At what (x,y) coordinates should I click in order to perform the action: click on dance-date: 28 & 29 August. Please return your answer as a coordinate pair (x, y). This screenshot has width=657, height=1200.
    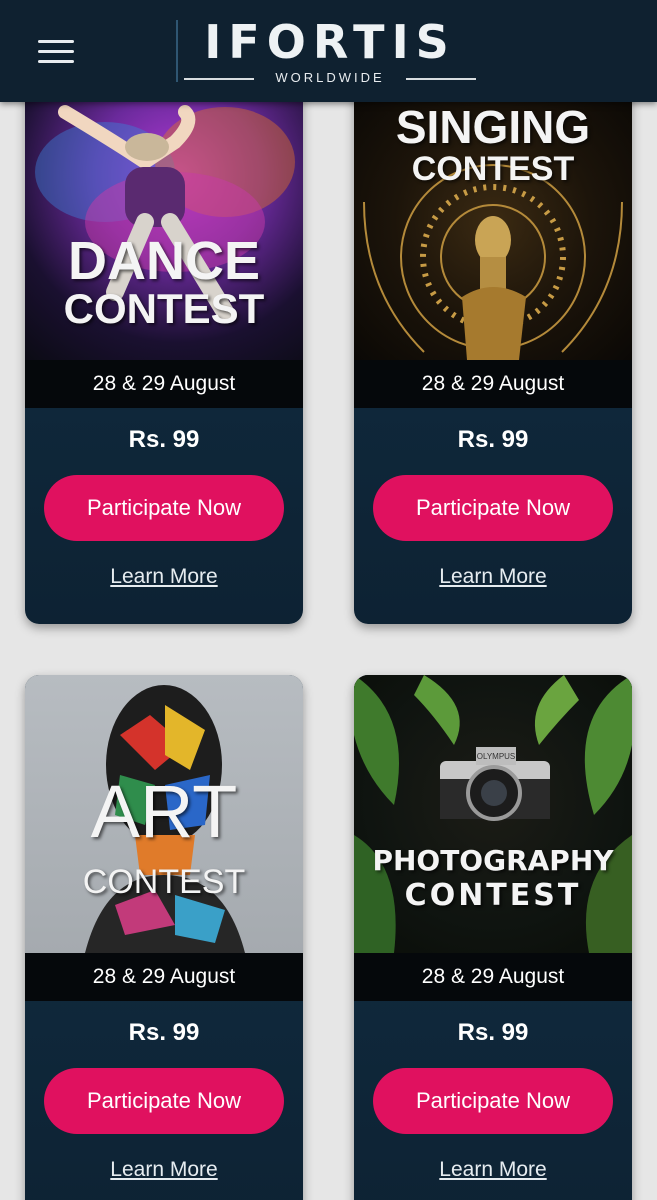
    Looking at the image, I should click on (164, 384).